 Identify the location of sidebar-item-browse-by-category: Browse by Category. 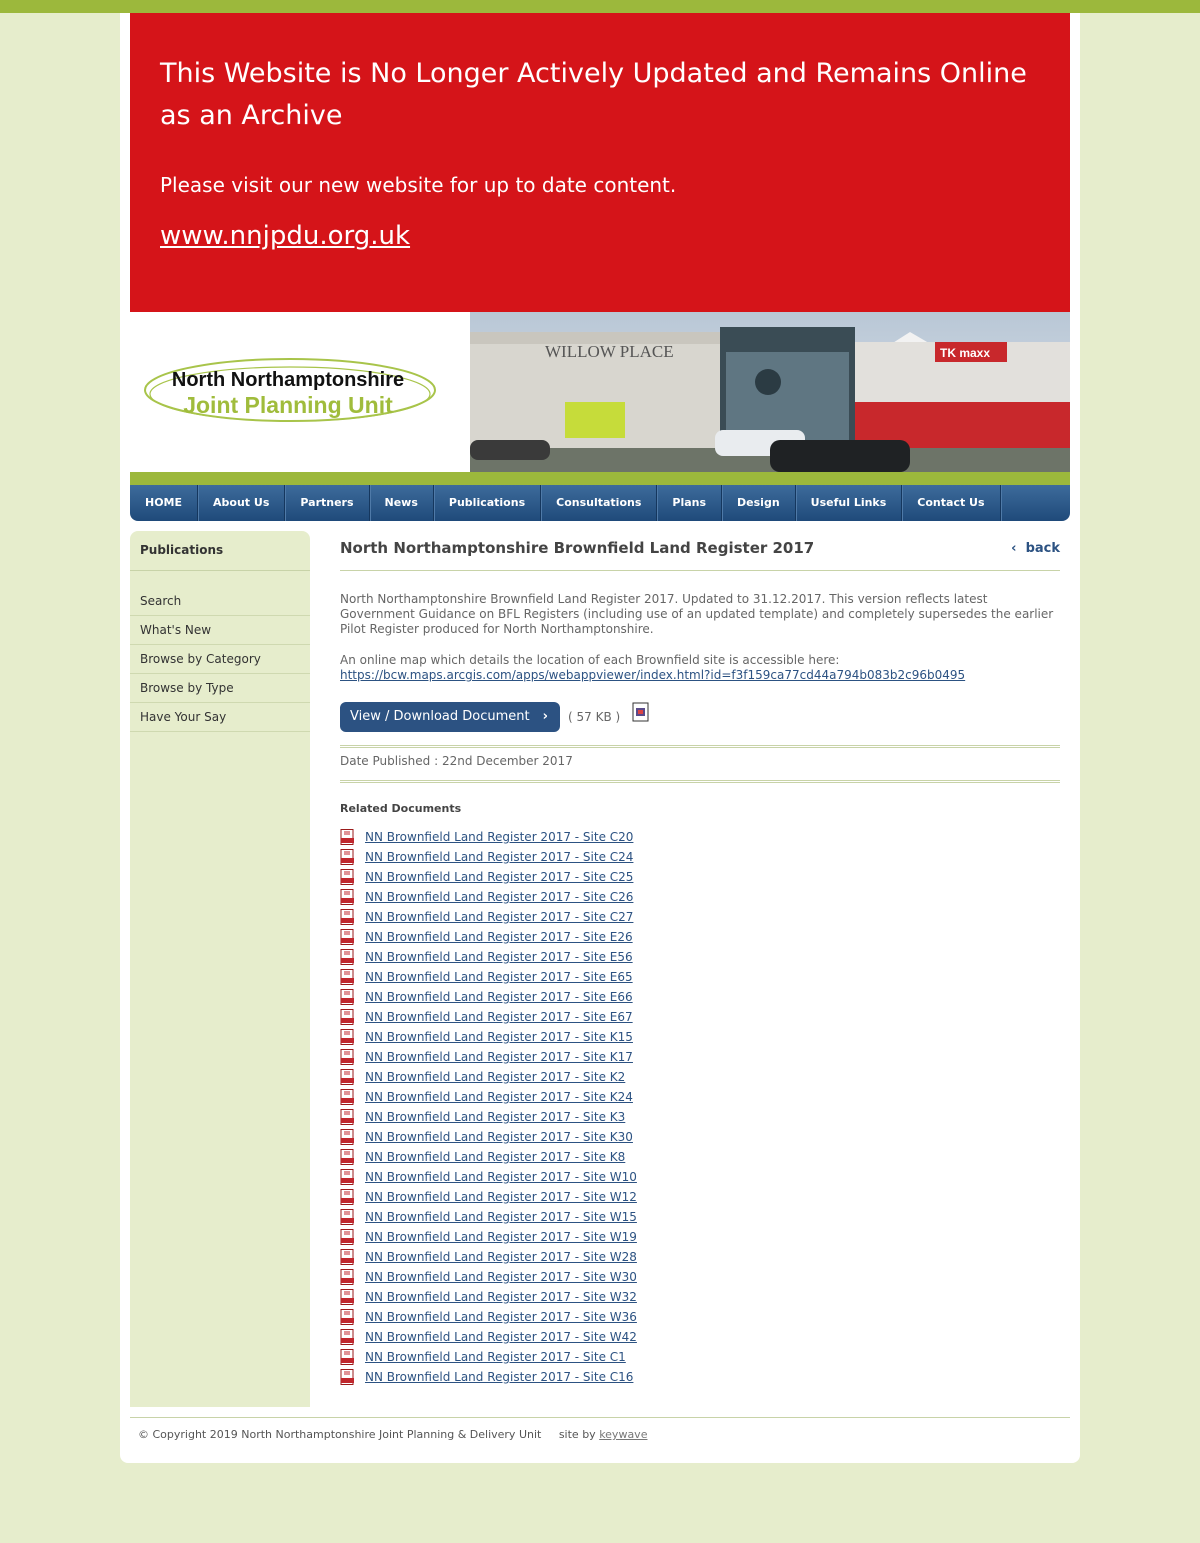
(220, 659).